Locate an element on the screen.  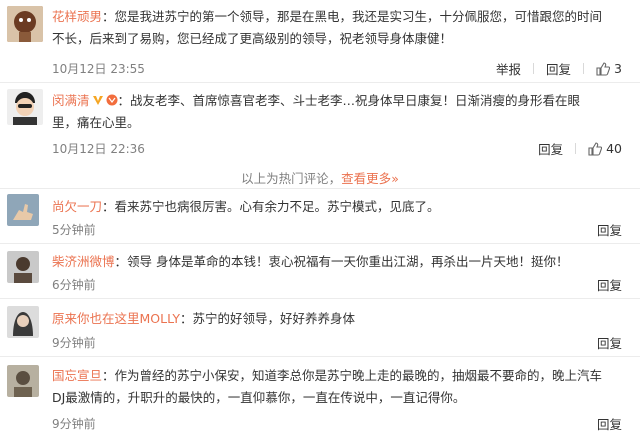
view-more-link: 查看更多» is located at coordinates (370, 178).